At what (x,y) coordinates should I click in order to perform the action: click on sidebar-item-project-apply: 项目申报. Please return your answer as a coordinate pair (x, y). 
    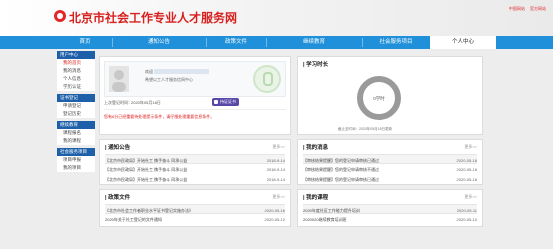
    Looking at the image, I should click on (76, 160).